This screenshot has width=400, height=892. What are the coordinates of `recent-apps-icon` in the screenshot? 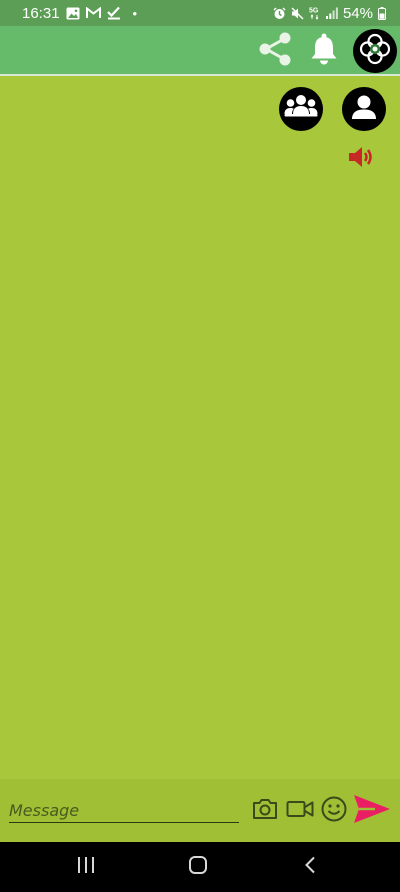 It's located at (86, 867).